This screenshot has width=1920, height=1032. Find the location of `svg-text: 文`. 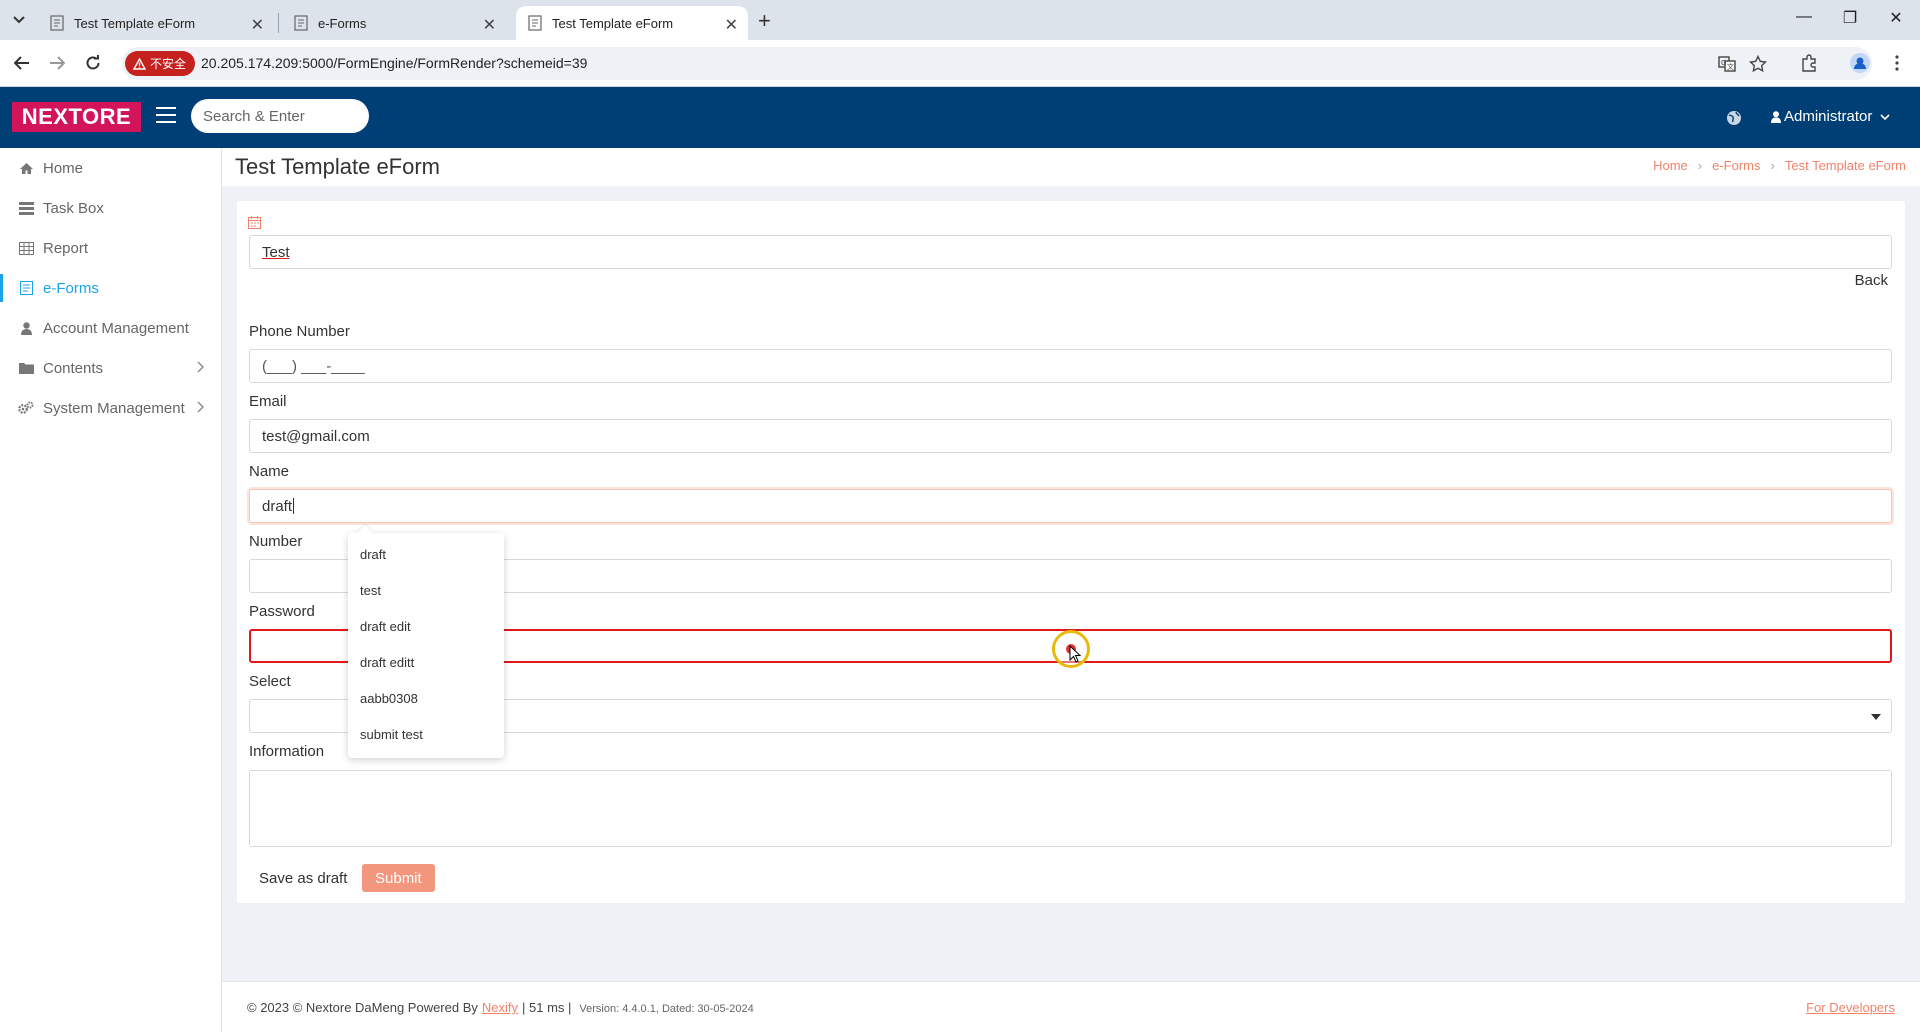

svg-text: 文 is located at coordinates (1730, 66).